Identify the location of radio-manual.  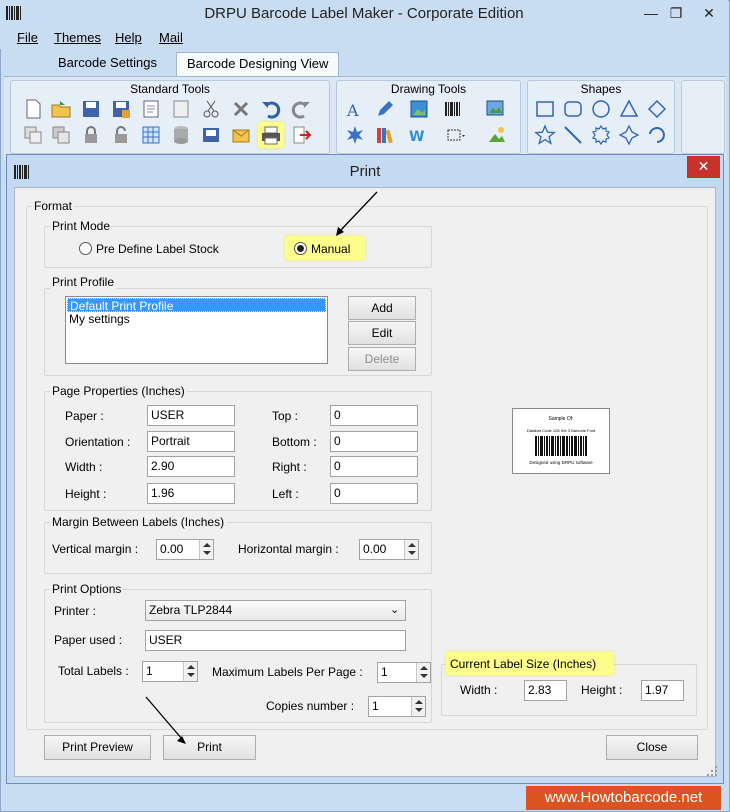
(300, 248).